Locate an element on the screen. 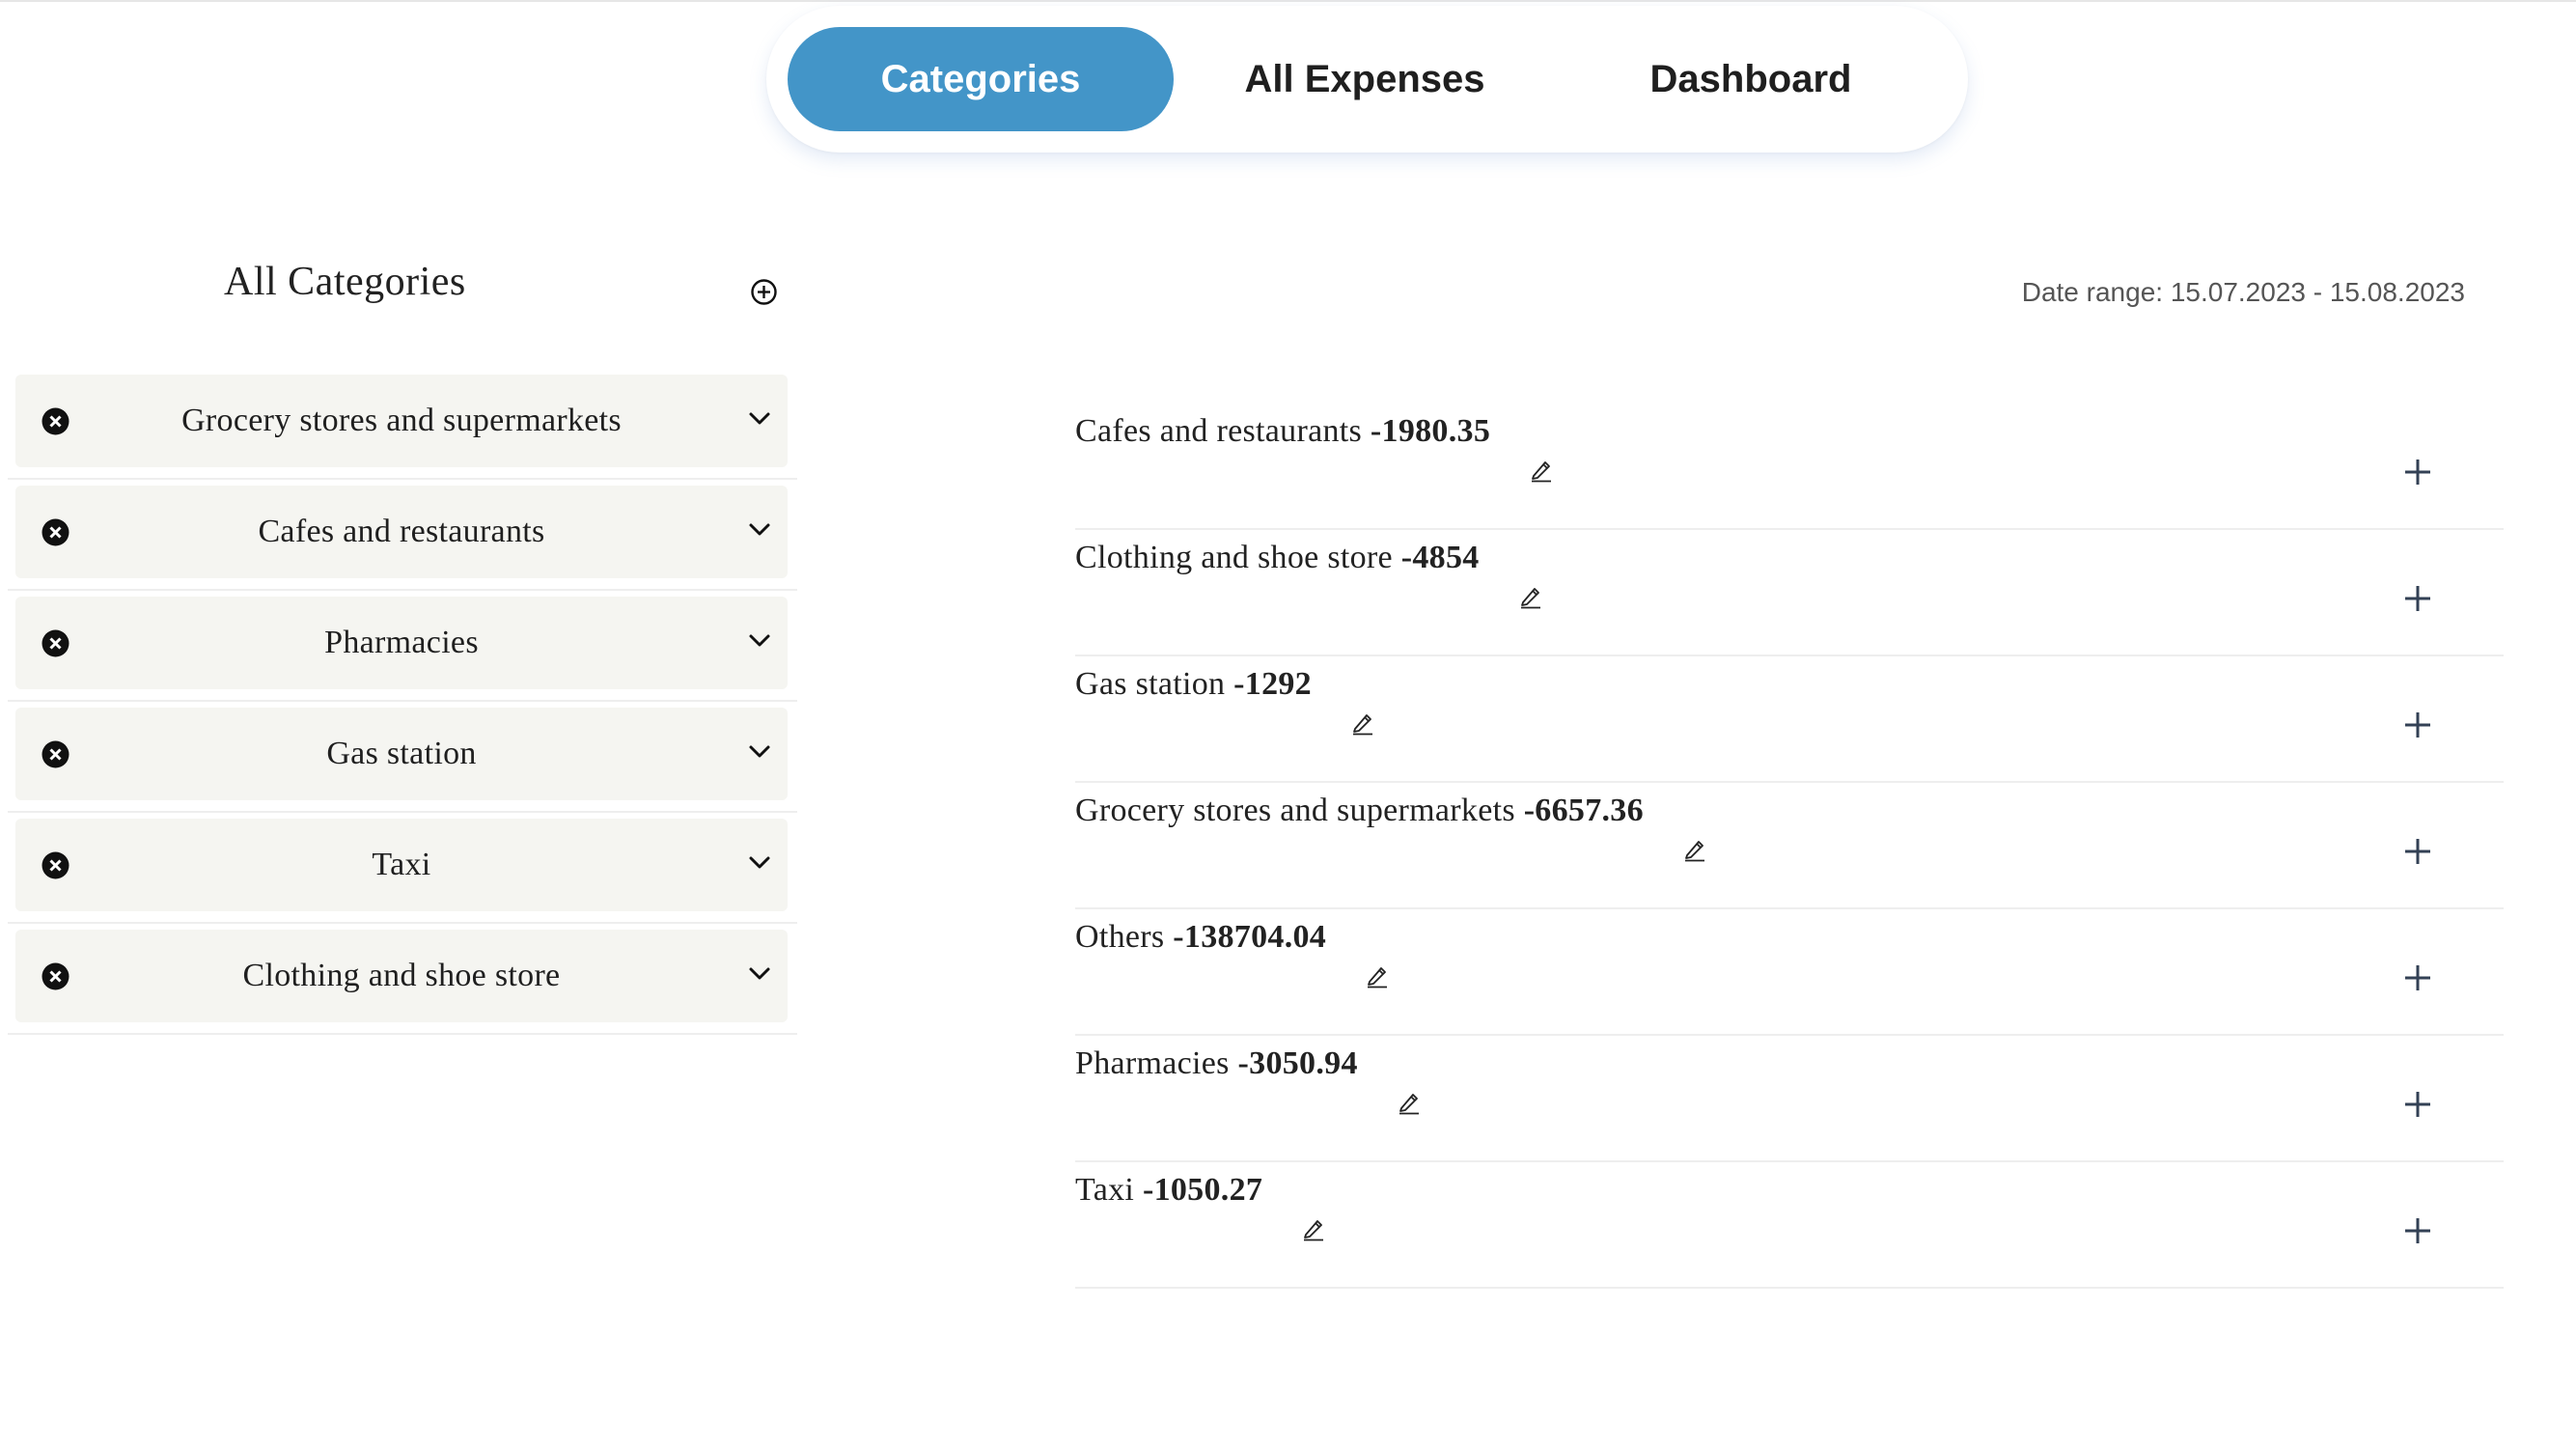 This screenshot has height=1448, width=2576. tab-dashboard: Dashboard is located at coordinates (1751, 79).